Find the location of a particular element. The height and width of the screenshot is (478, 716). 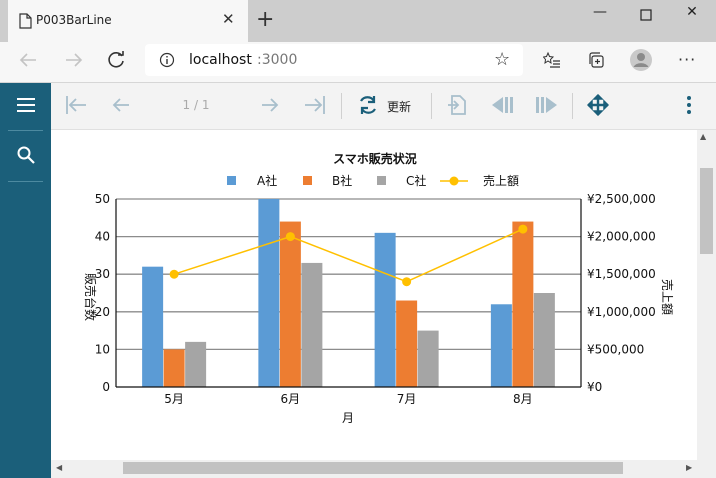

new-tab-icon: + is located at coordinates (265, 19).